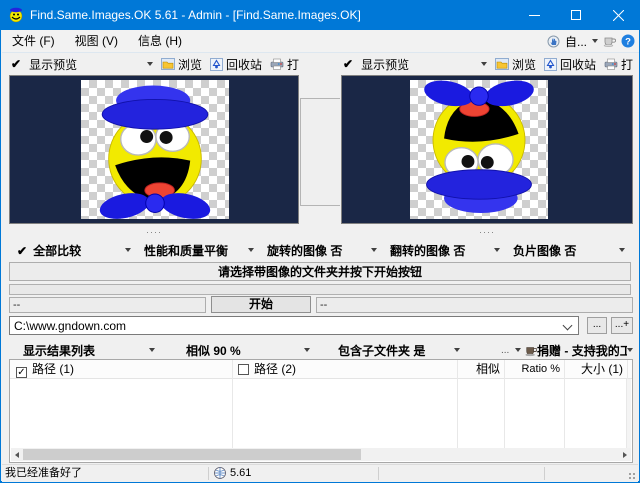  I want to click on left-preview-pane, so click(154, 149).